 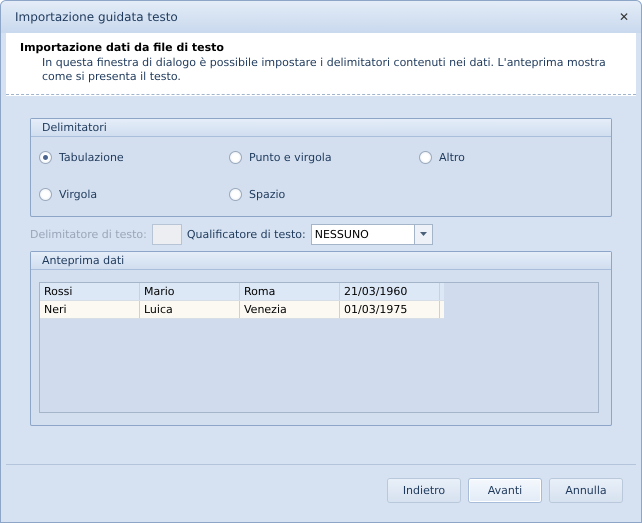 I want to click on dialog-button: Avanti, so click(x=505, y=490).